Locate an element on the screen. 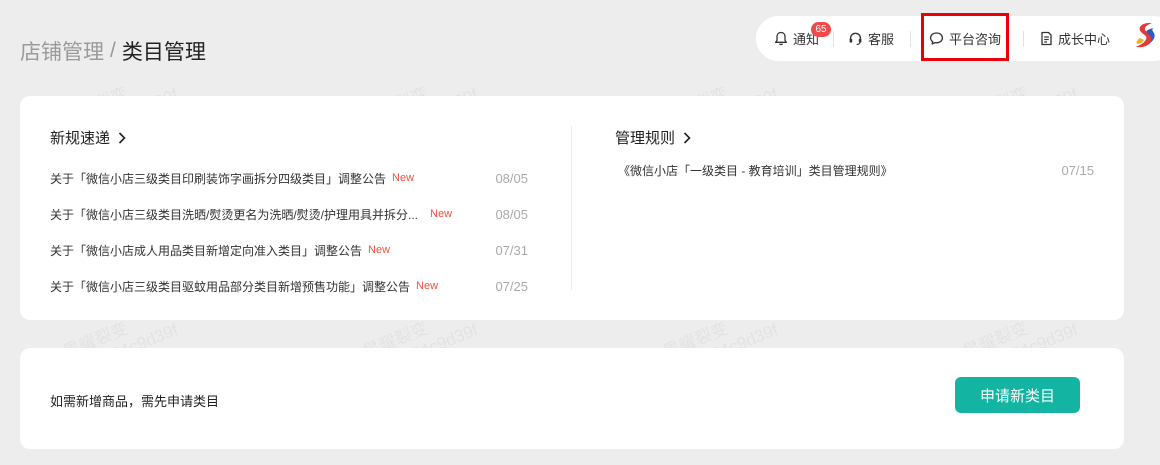 The image size is (1160, 465). rules-list: 《微信小店「一级类目 - 教育培训」类目管理规则》 07/15 is located at coordinates (856, 170).